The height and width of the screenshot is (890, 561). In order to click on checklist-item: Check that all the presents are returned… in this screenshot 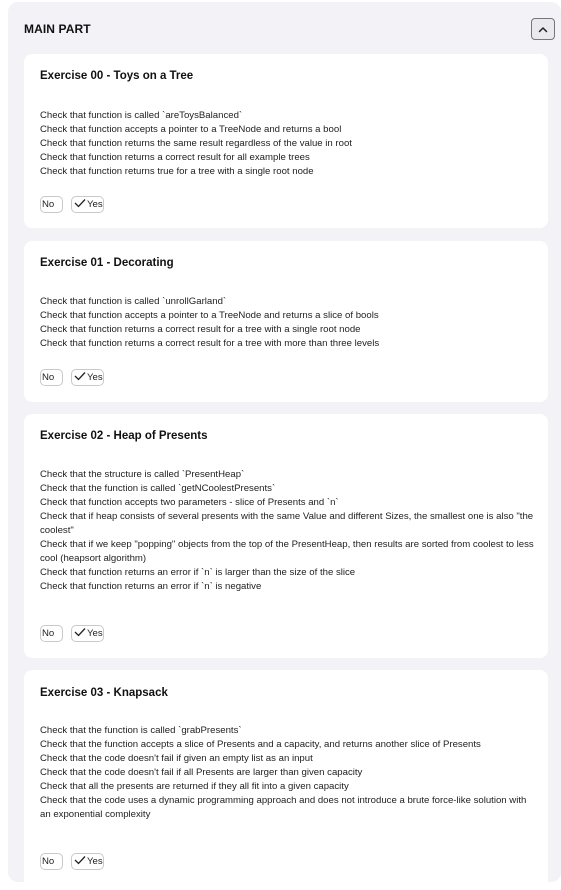, I will do `click(194, 786)`.